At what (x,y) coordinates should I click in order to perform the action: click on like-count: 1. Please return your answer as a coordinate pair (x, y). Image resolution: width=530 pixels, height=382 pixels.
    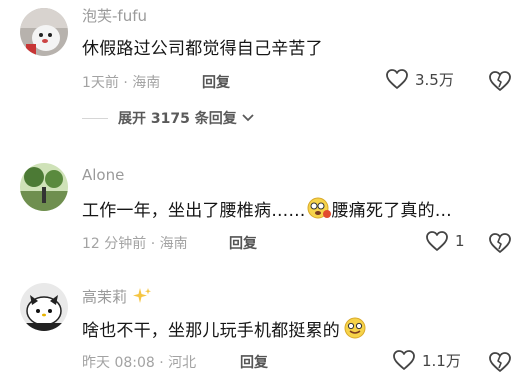
    Looking at the image, I should click on (460, 241).